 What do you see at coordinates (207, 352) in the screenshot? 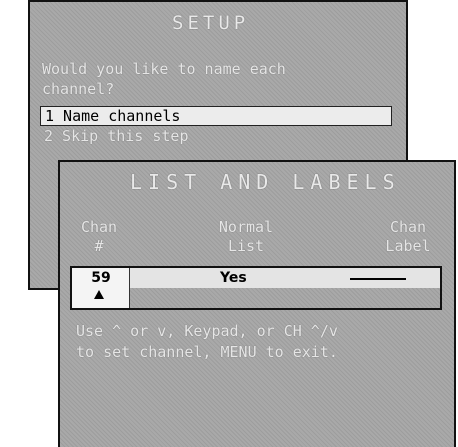
I see `instructions-line2: to set channel, MENU to exit.` at bounding box center [207, 352].